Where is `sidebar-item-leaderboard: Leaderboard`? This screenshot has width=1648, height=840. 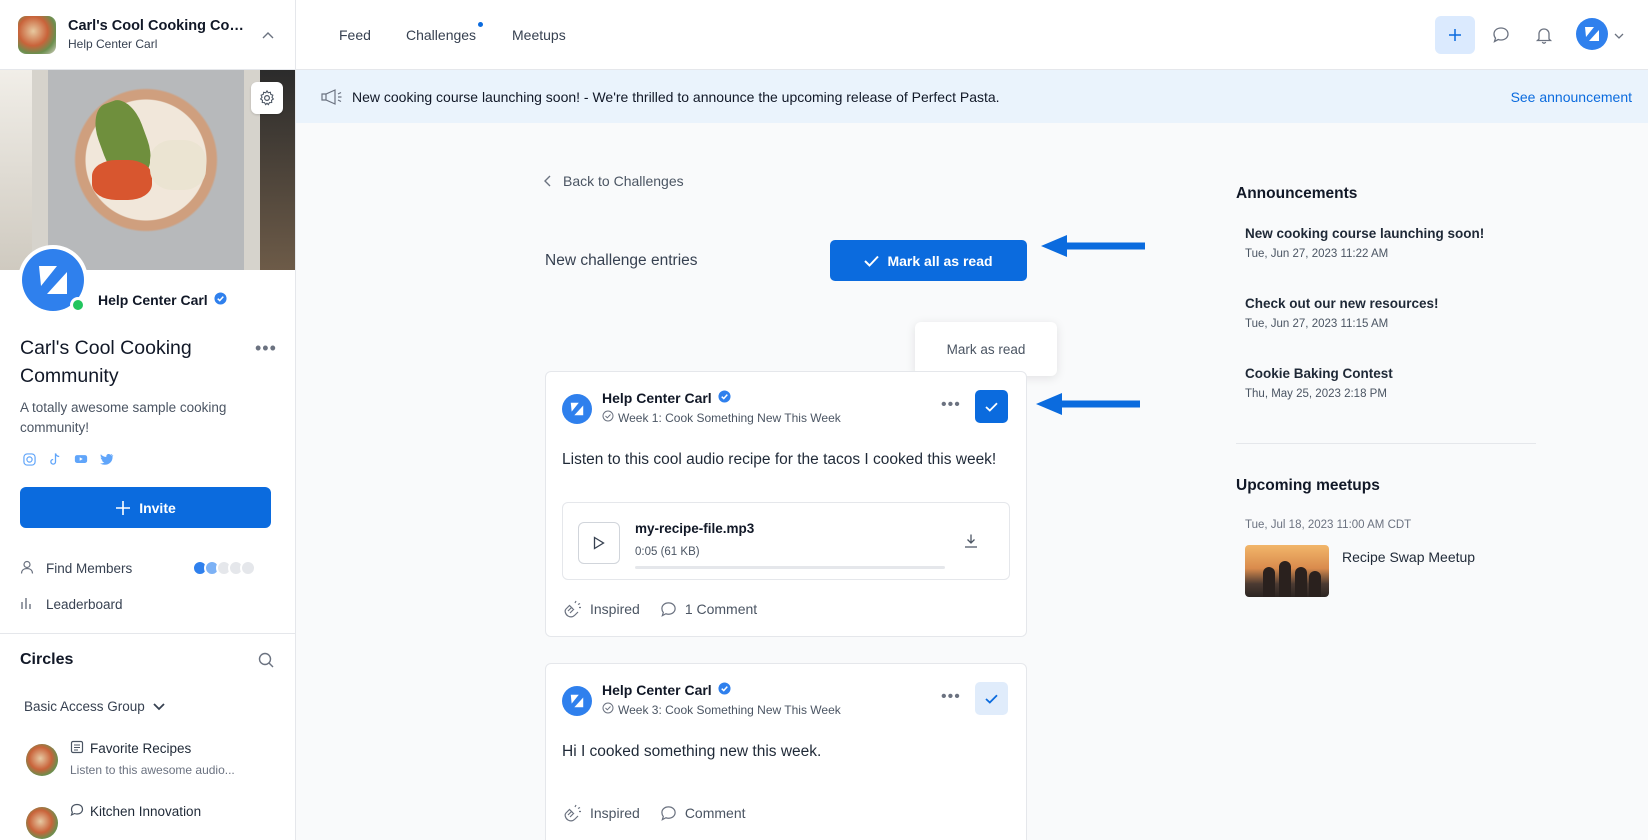
sidebar-item-leaderboard: Leaderboard is located at coordinates (71, 604).